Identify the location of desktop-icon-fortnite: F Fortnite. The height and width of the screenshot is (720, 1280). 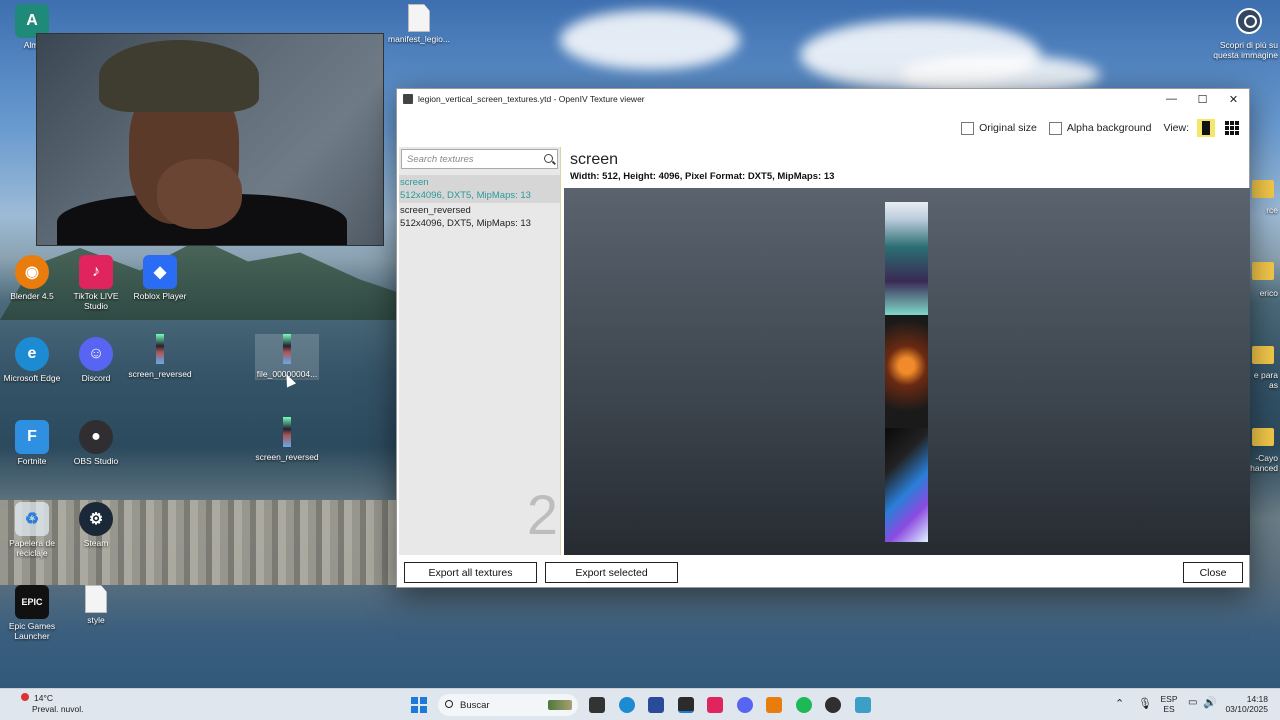
(32, 443).